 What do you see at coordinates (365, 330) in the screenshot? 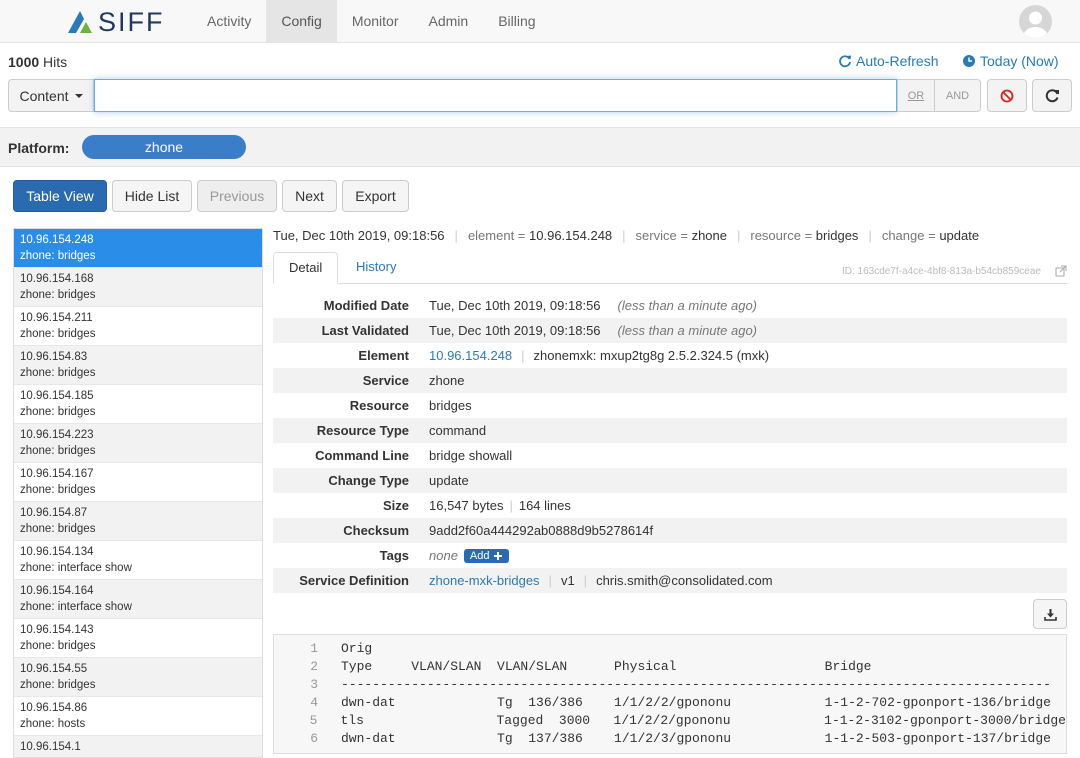
I see `detail-key: Last Validated` at bounding box center [365, 330].